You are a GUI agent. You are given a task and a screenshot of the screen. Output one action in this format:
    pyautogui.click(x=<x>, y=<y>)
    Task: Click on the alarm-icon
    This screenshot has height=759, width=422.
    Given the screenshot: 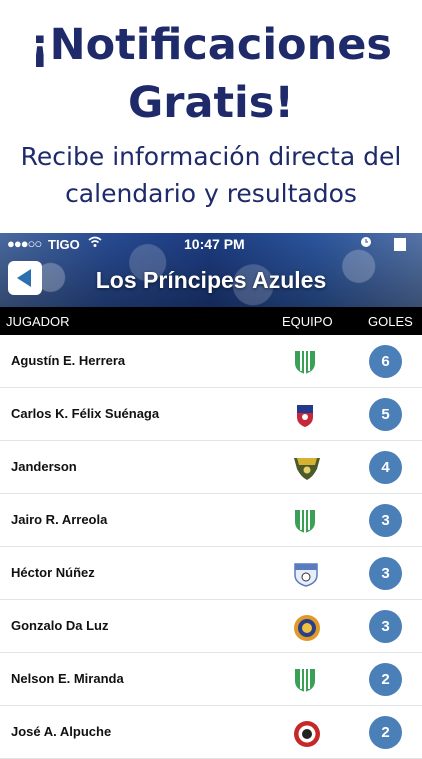 What is the action you would take?
    pyautogui.click(x=366, y=243)
    